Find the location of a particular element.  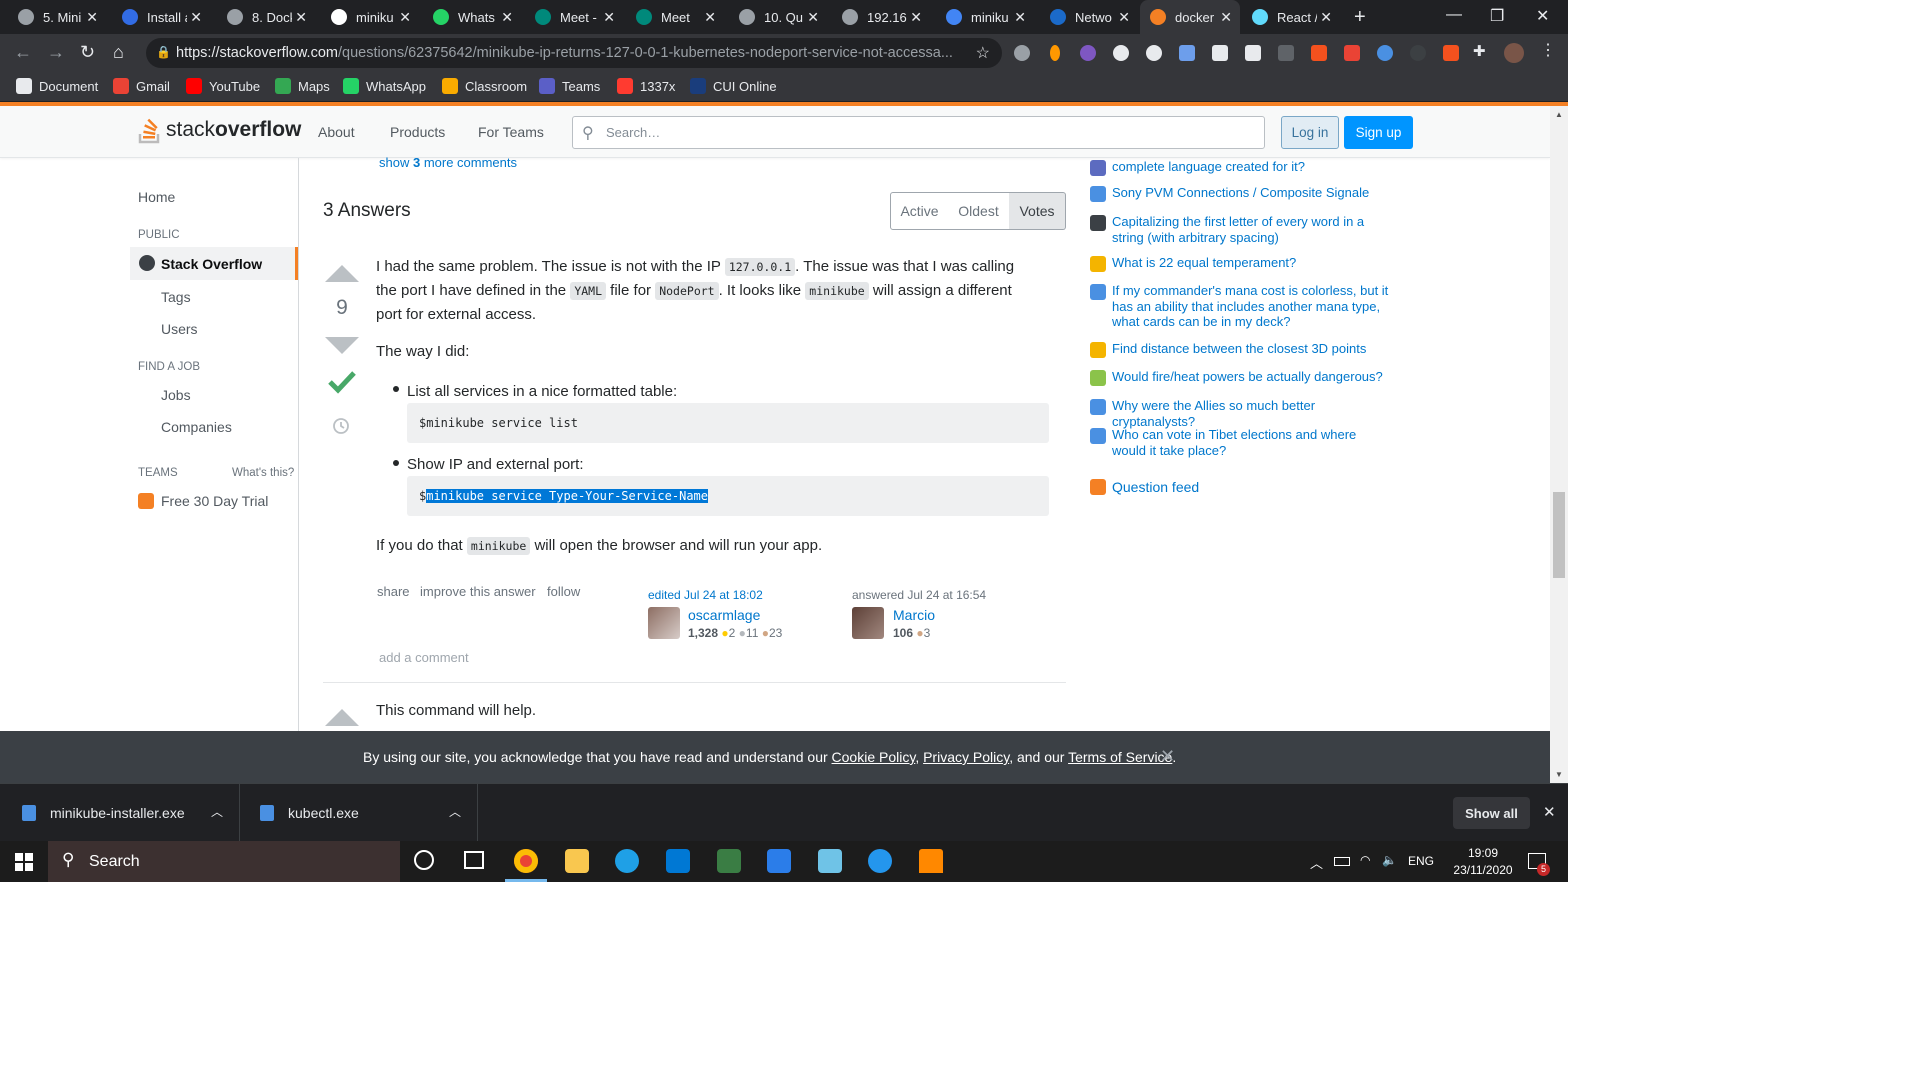

close-icon: ✕ is located at coordinates (1167, 756).